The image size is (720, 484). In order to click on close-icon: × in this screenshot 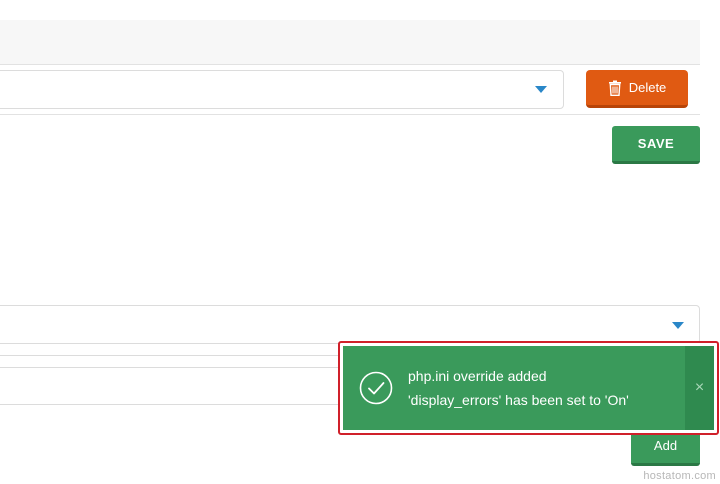, I will do `click(699, 388)`.